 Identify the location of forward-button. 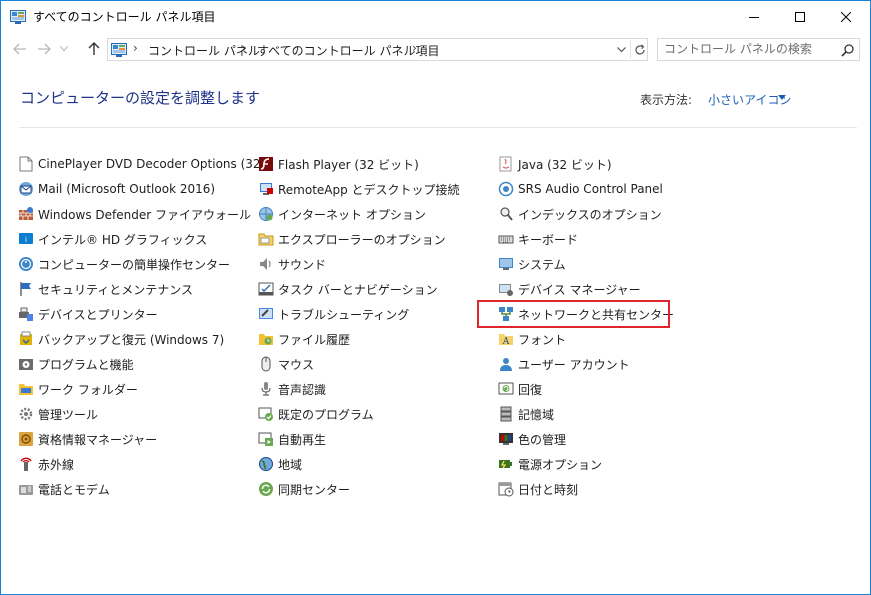
(44, 49).